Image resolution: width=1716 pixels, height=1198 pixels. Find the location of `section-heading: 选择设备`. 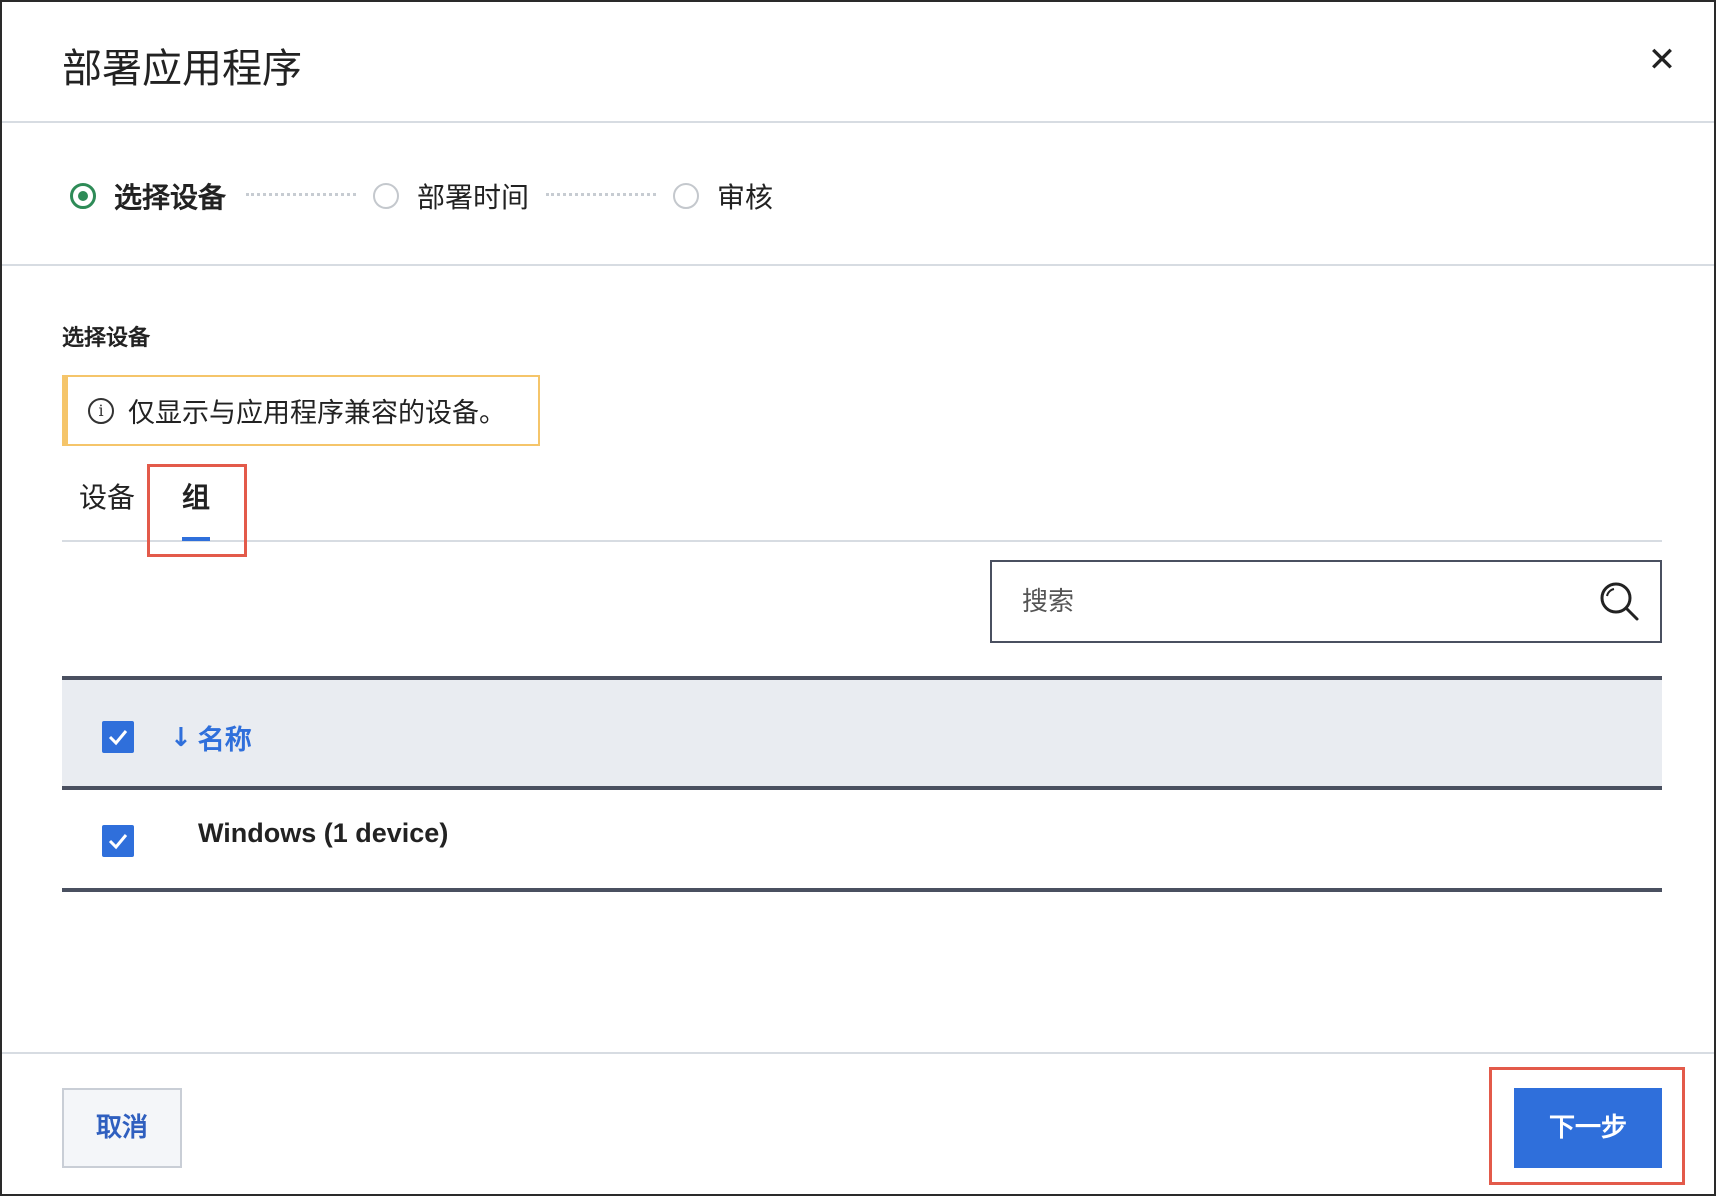

section-heading: 选择设备 is located at coordinates (106, 338).